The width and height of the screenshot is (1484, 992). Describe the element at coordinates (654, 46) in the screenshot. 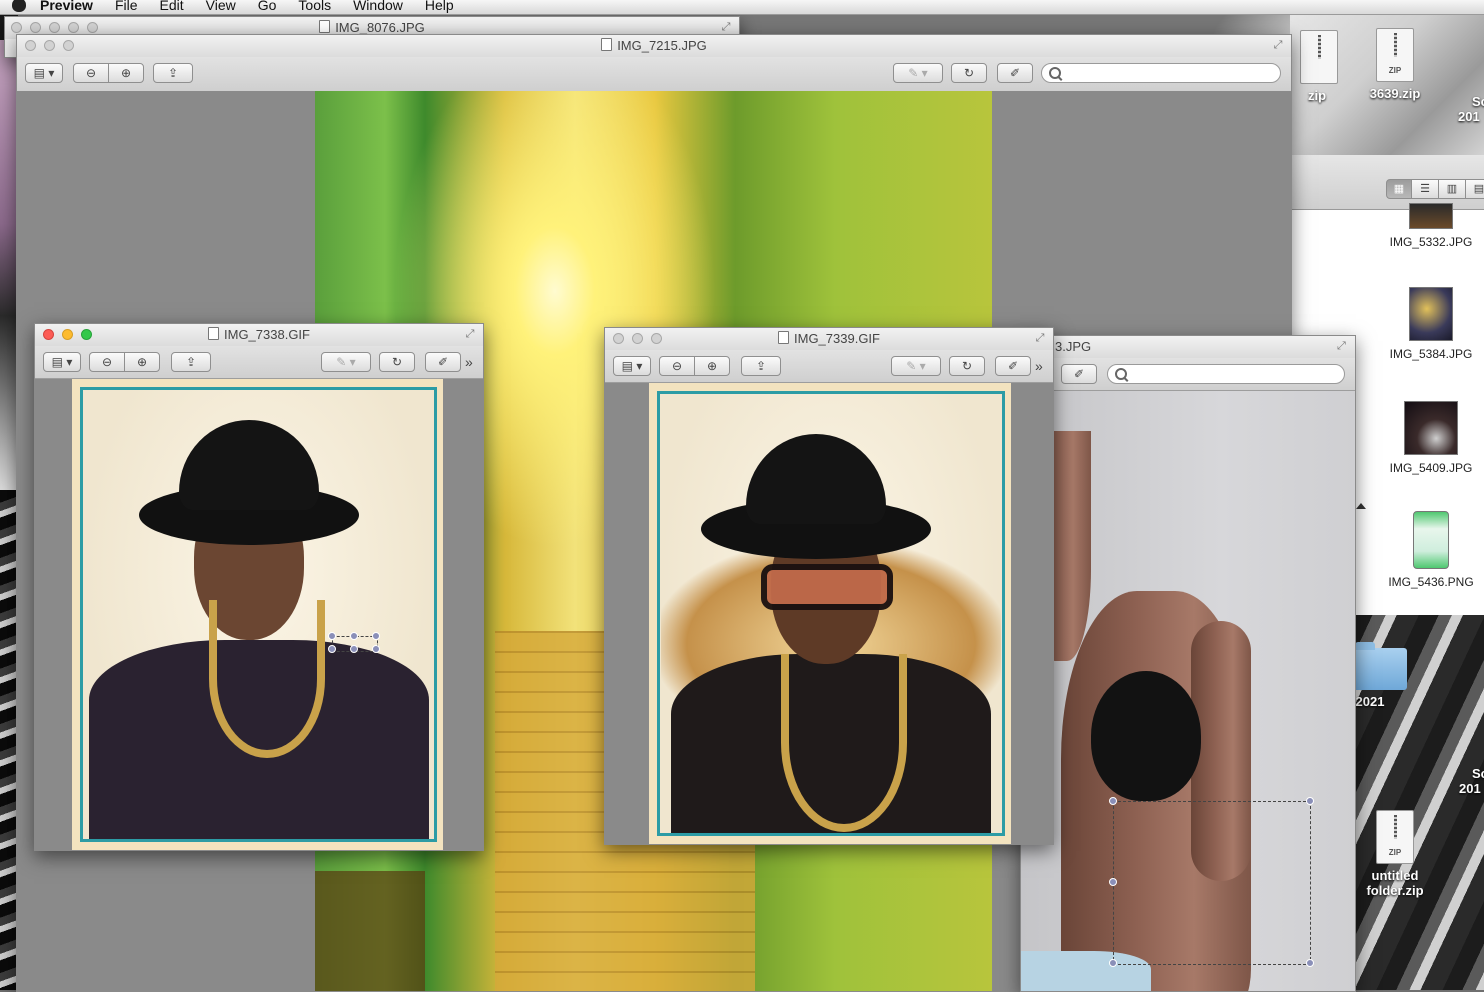

I see `window-titlebar: IMG_7215.JPG ⤢` at that location.